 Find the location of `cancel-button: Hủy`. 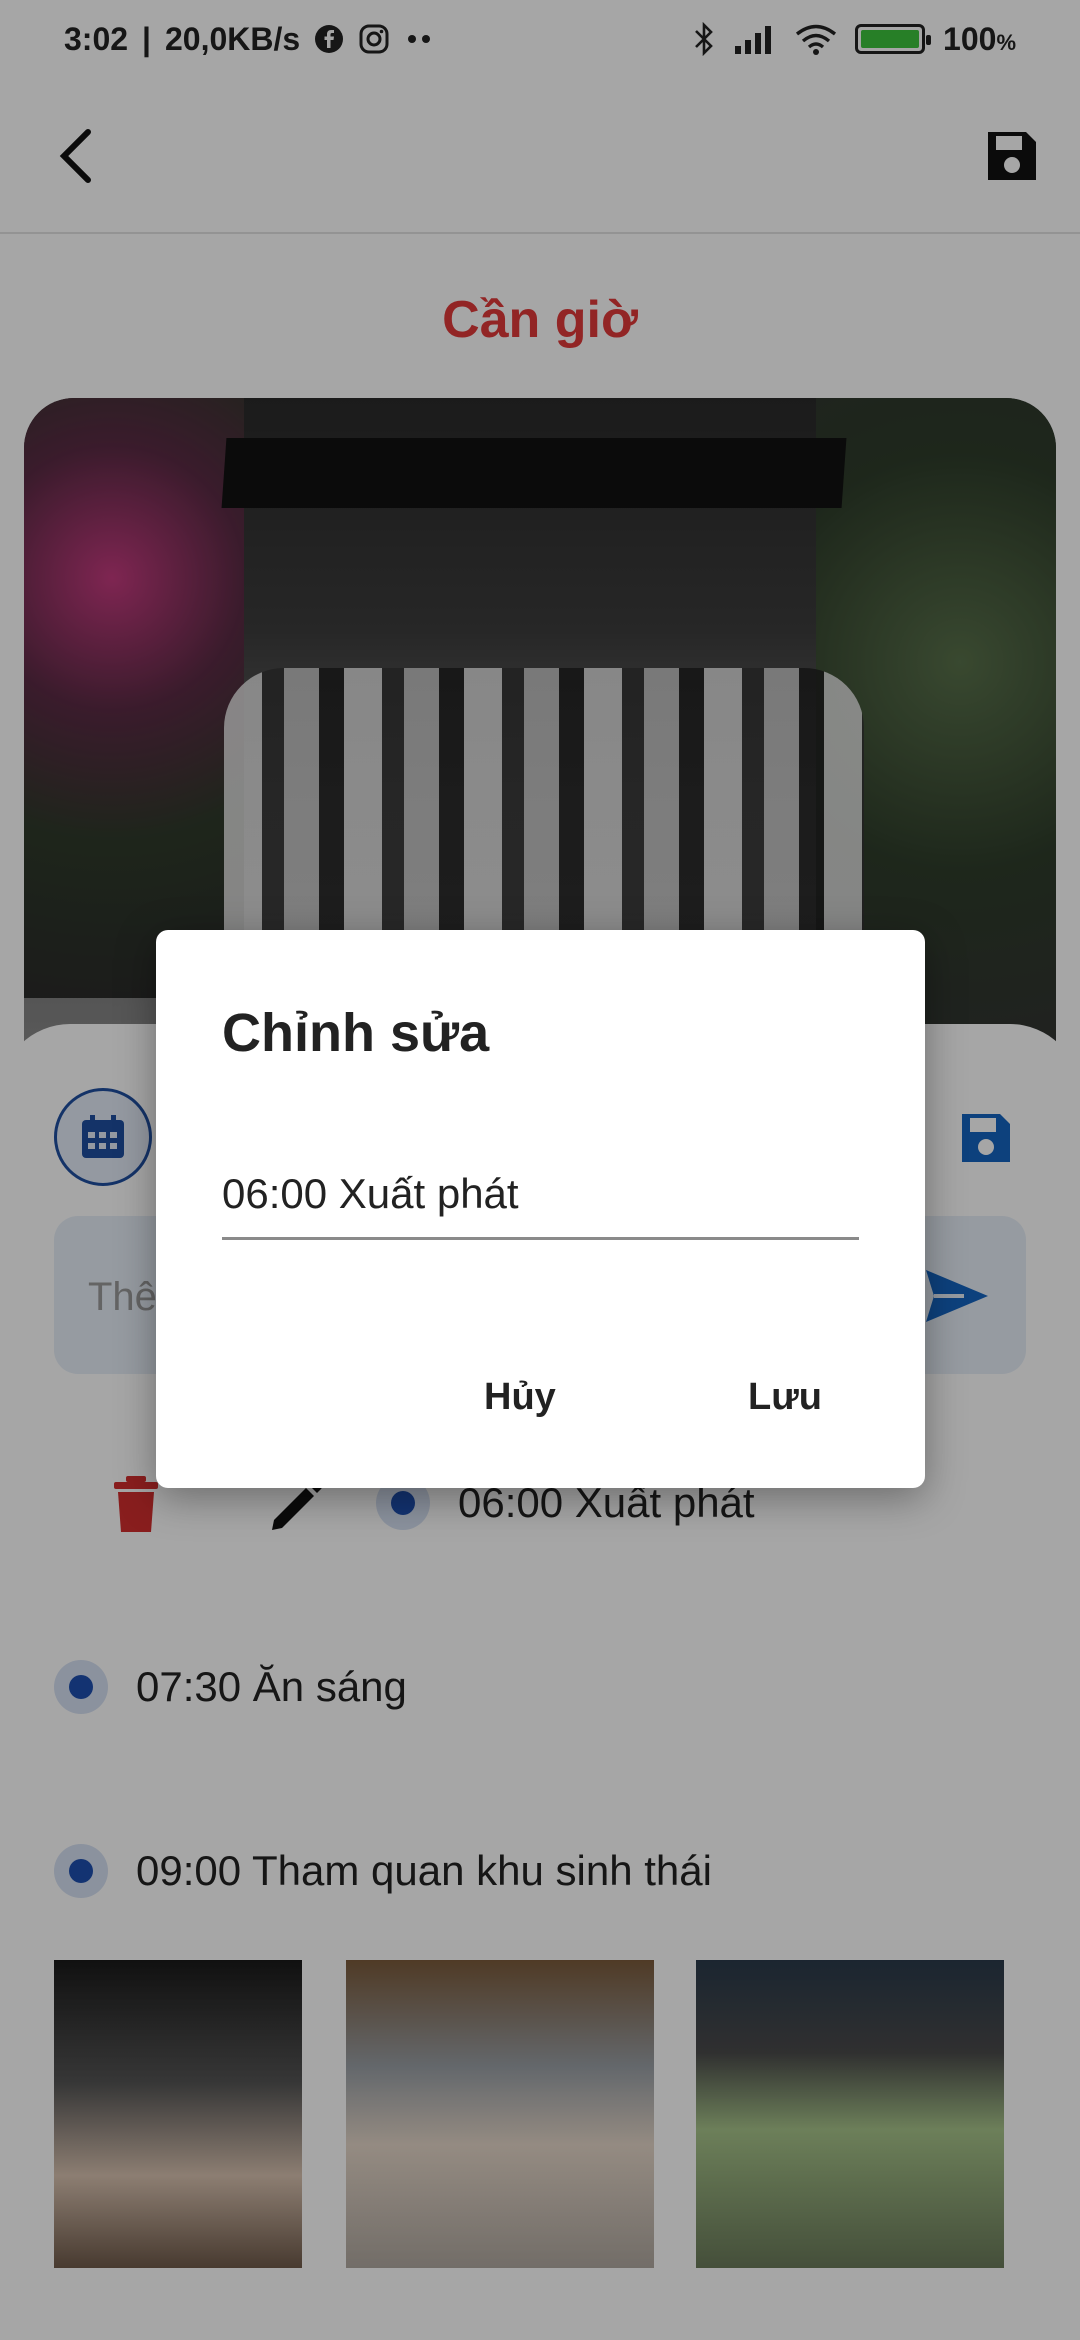

cancel-button: Hủy is located at coordinates (520, 1397).